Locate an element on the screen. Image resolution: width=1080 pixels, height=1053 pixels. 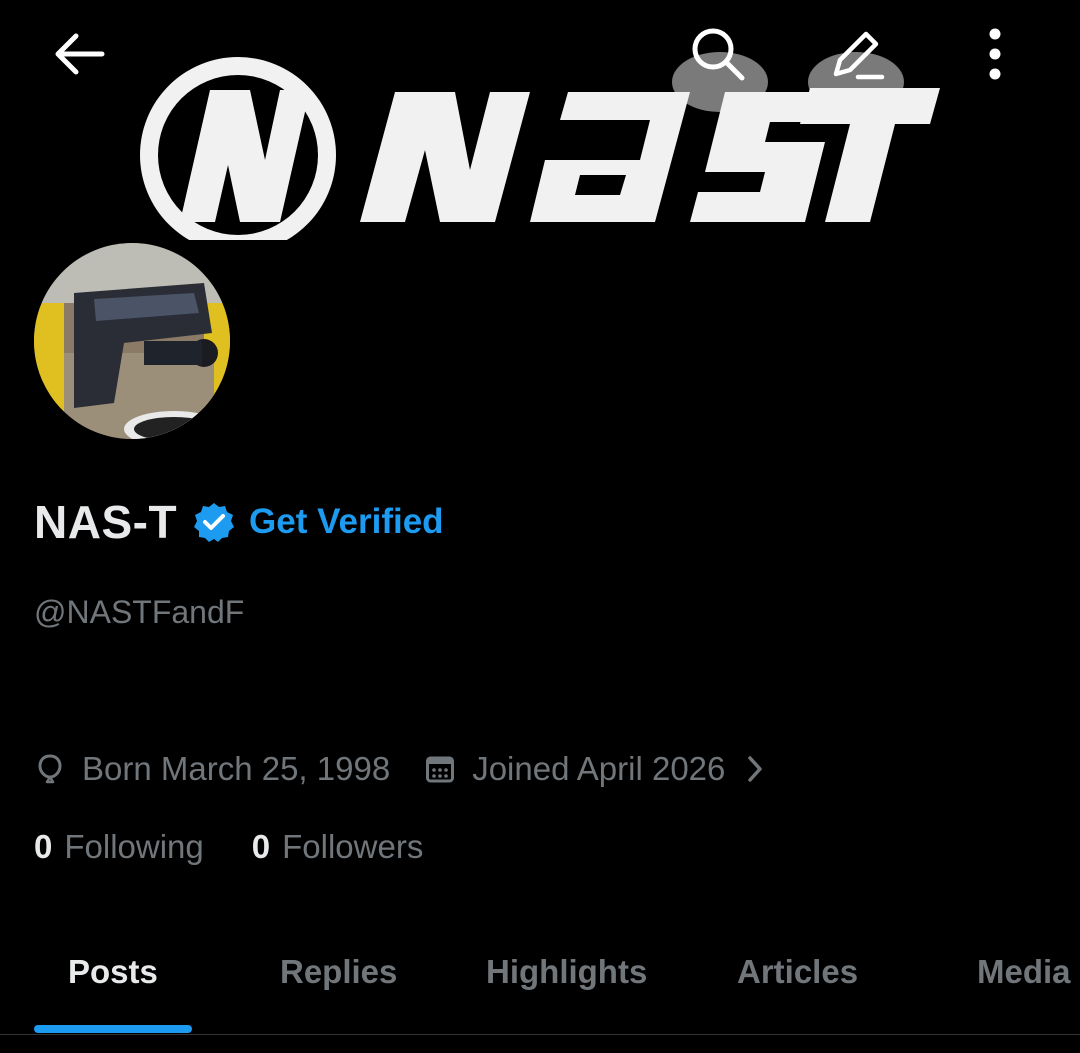
following-link: 0 Following is located at coordinates (119, 847).